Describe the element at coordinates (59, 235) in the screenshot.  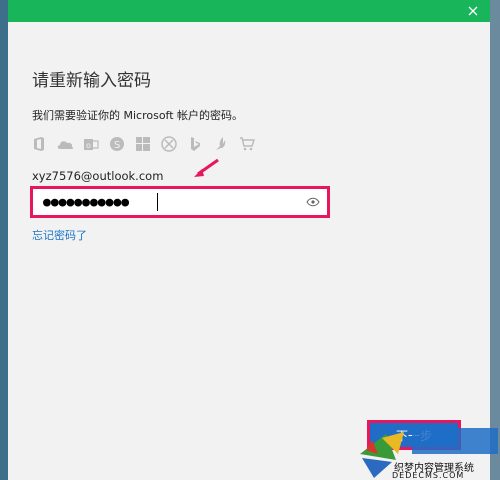
I see `forgot-password-link: 忘记密码了` at that location.